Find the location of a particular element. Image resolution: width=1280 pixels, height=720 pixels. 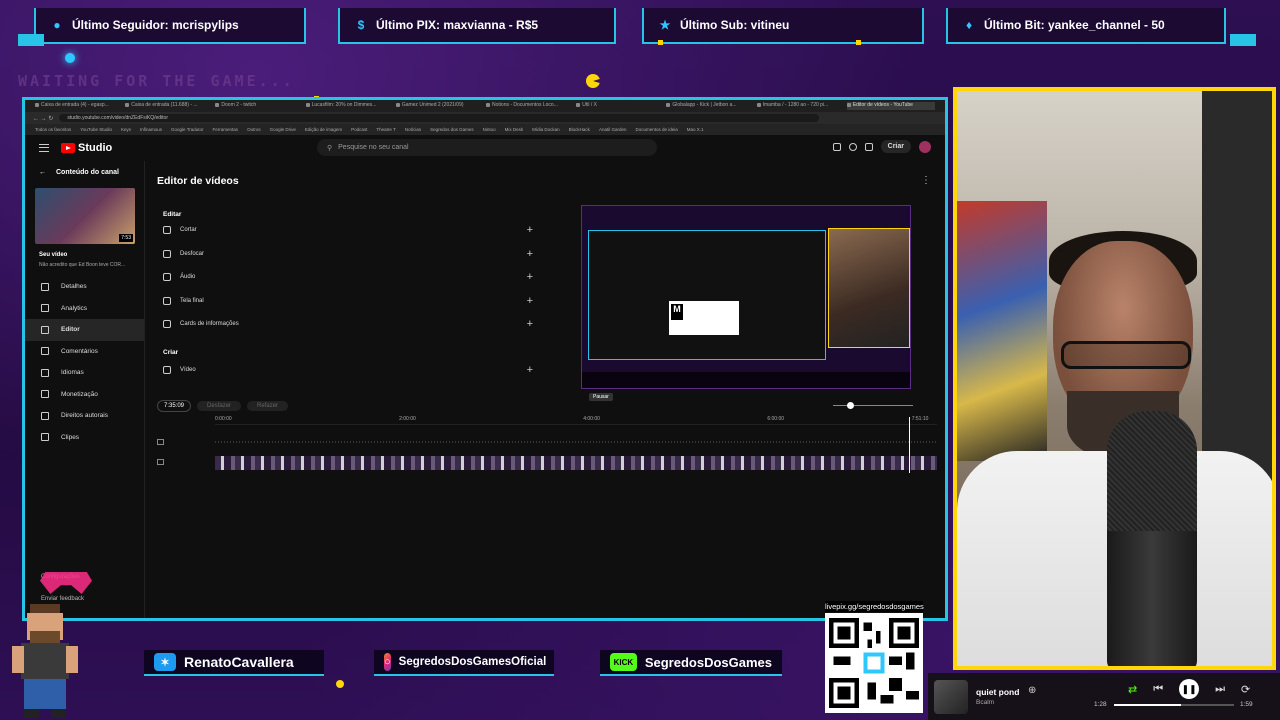

nav-icon is located at coordinates (45, 329).